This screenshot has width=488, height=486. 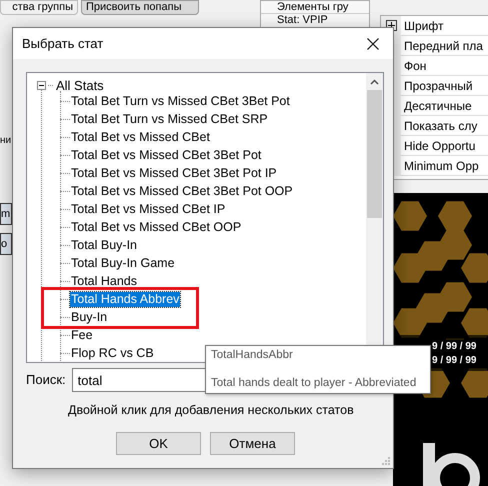 What do you see at coordinates (373, 44) in the screenshot?
I see `close-icon` at bounding box center [373, 44].